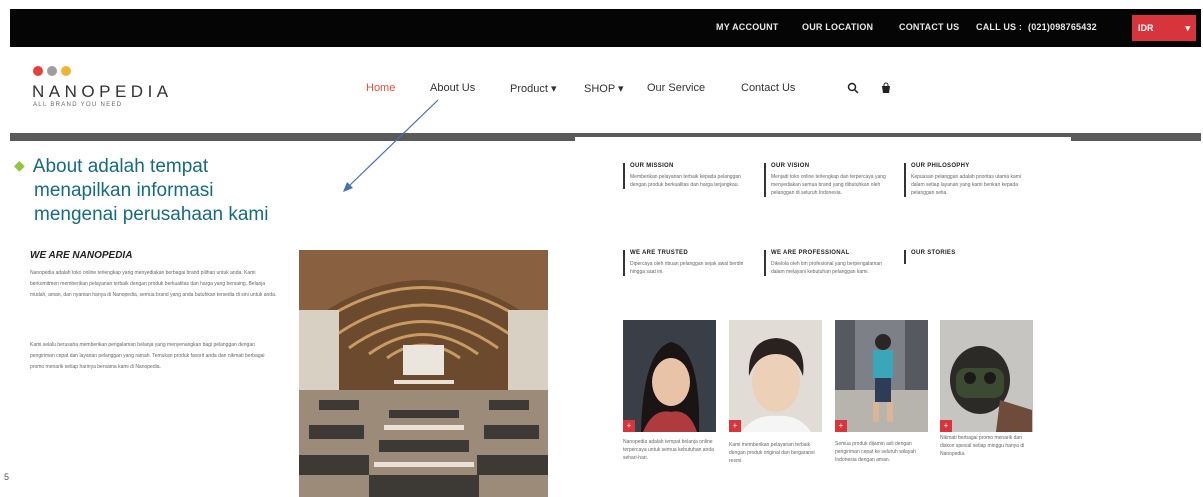 The width and height of the screenshot is (1203, 497). What do you see at coordinates (747, 27) in the screenshot?
I see `my-account-link: MY ACCOUNT` at bounding box center [747, 27].